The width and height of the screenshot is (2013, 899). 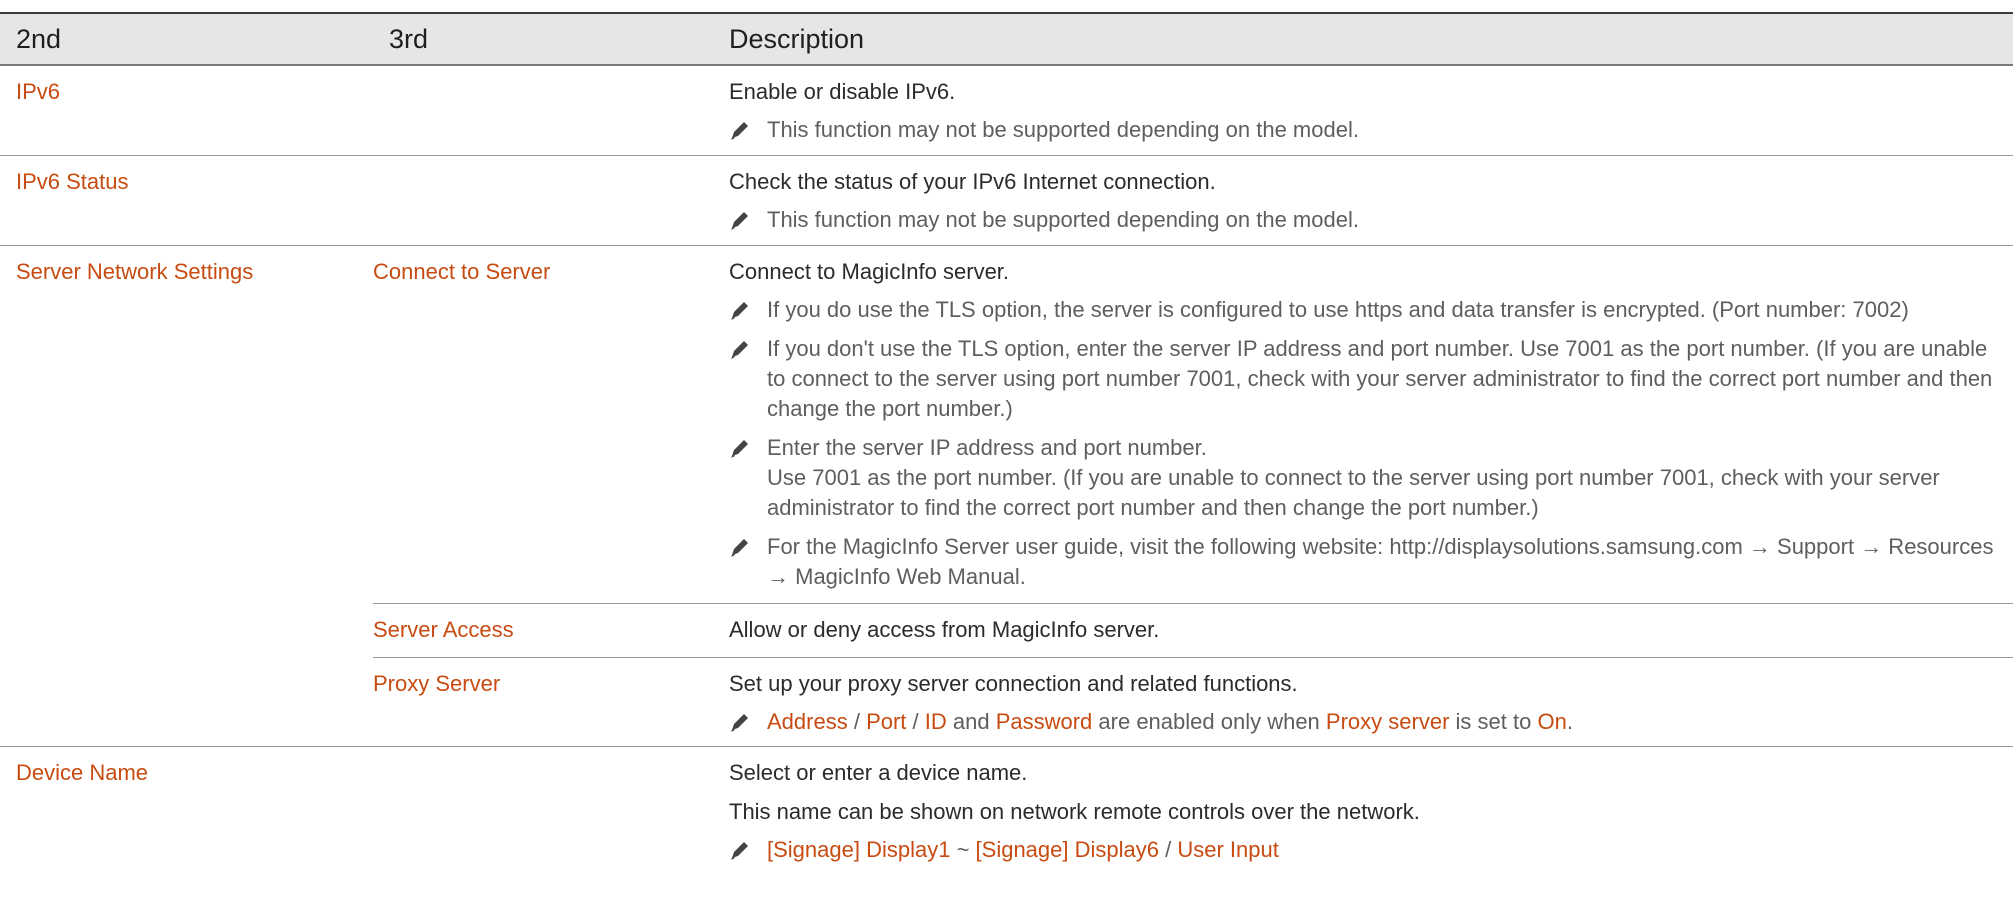 What do you see at coordinates (437, 683) in the screenshot?
I see `menu-proxy-server: Proxy Server` at bounding box center [437, 683].